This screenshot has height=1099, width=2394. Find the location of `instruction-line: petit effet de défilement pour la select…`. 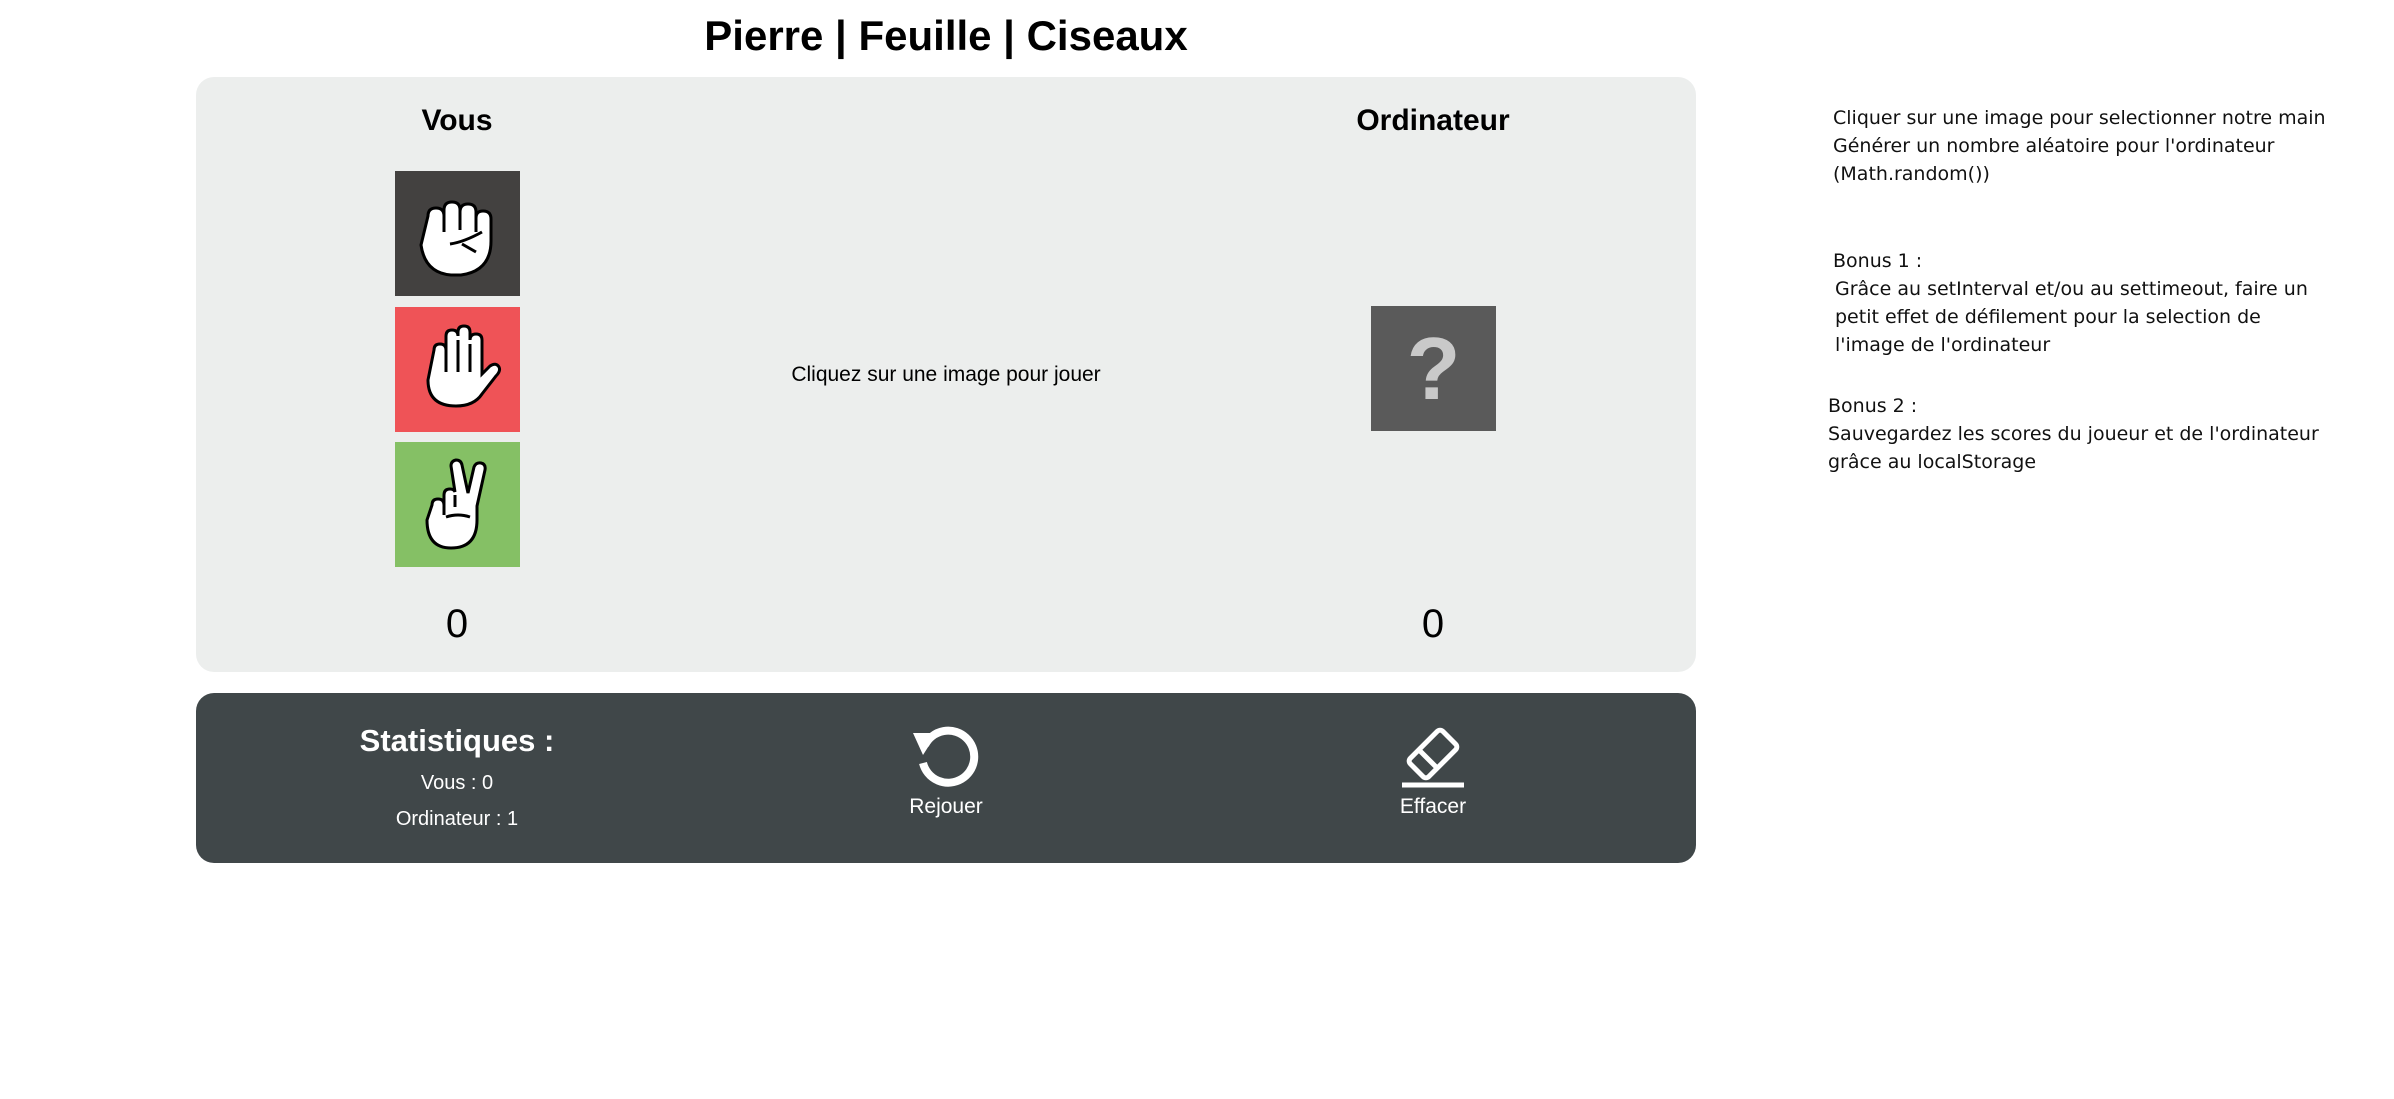

instruction-line: petit effet de défilement pour la select… is located at coordinates (2048, 317).